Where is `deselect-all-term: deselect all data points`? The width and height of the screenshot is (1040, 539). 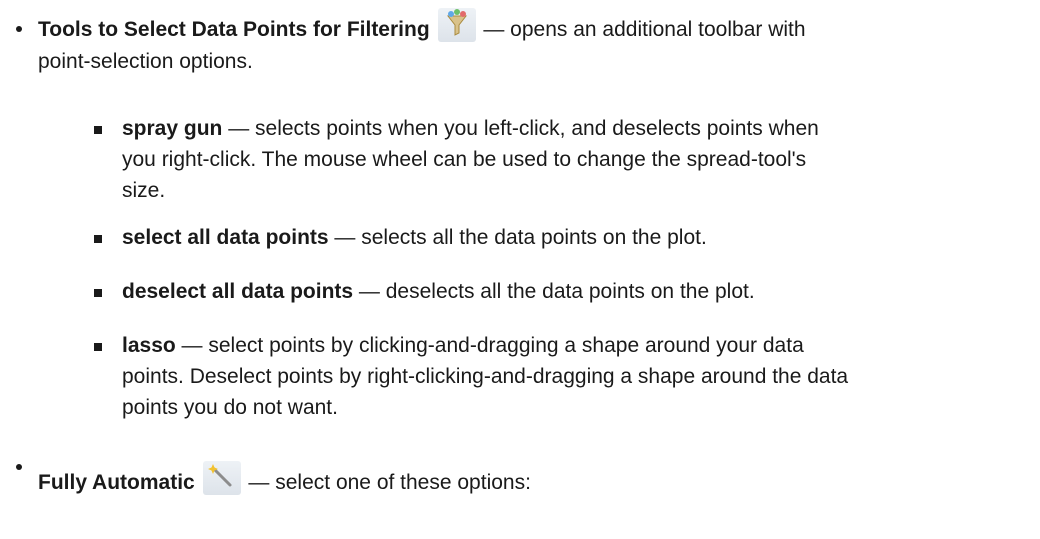 deselect-all-term: deselect all data points is located at coordinates (238, 291).